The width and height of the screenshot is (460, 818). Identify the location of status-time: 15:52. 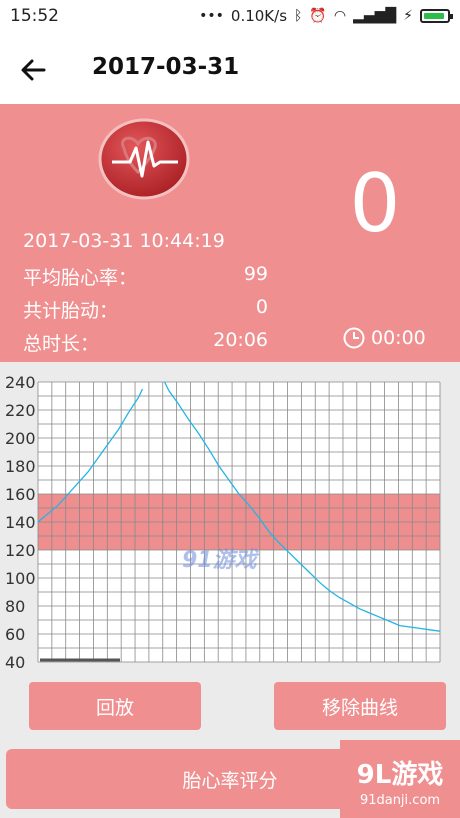
(34, 16).